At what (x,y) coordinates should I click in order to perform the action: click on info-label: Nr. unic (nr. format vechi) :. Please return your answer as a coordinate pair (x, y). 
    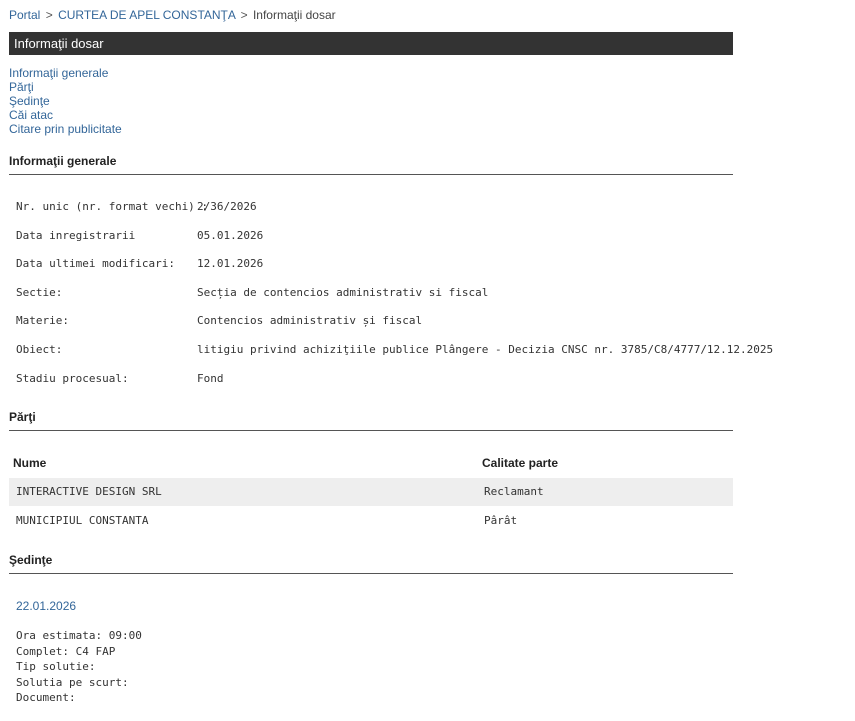
    Looking at the image, I should click on (112, 206).